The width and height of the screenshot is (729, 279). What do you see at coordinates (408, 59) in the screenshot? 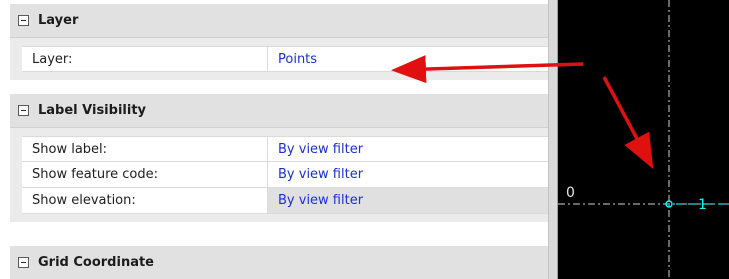
I see `property-value-layer: Points` at bounding box center [408, 59].